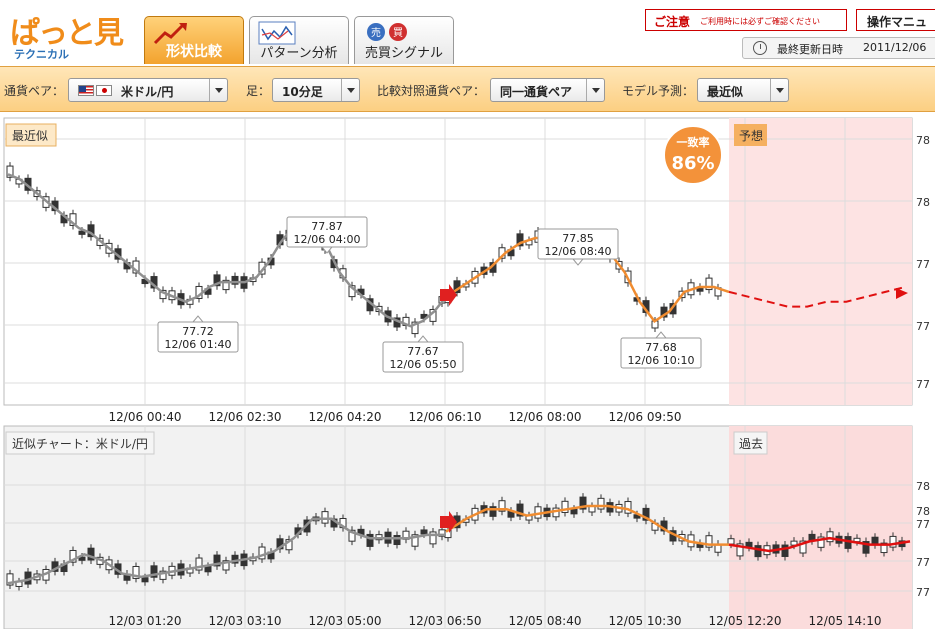 This screenshot has height=629, width=935. I want to click on callout-price: 77.72, so click(198, 331).